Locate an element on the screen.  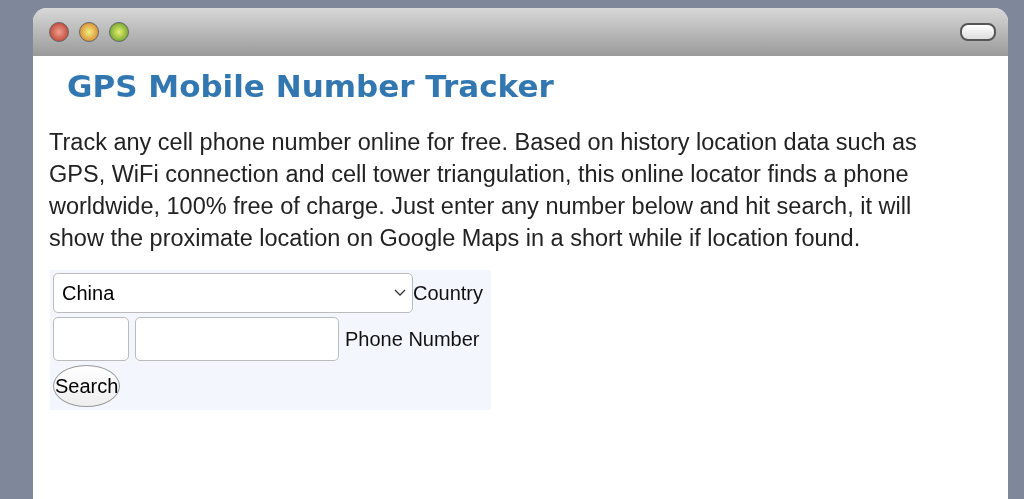
zoom-button is located at coordinates (119, 32).